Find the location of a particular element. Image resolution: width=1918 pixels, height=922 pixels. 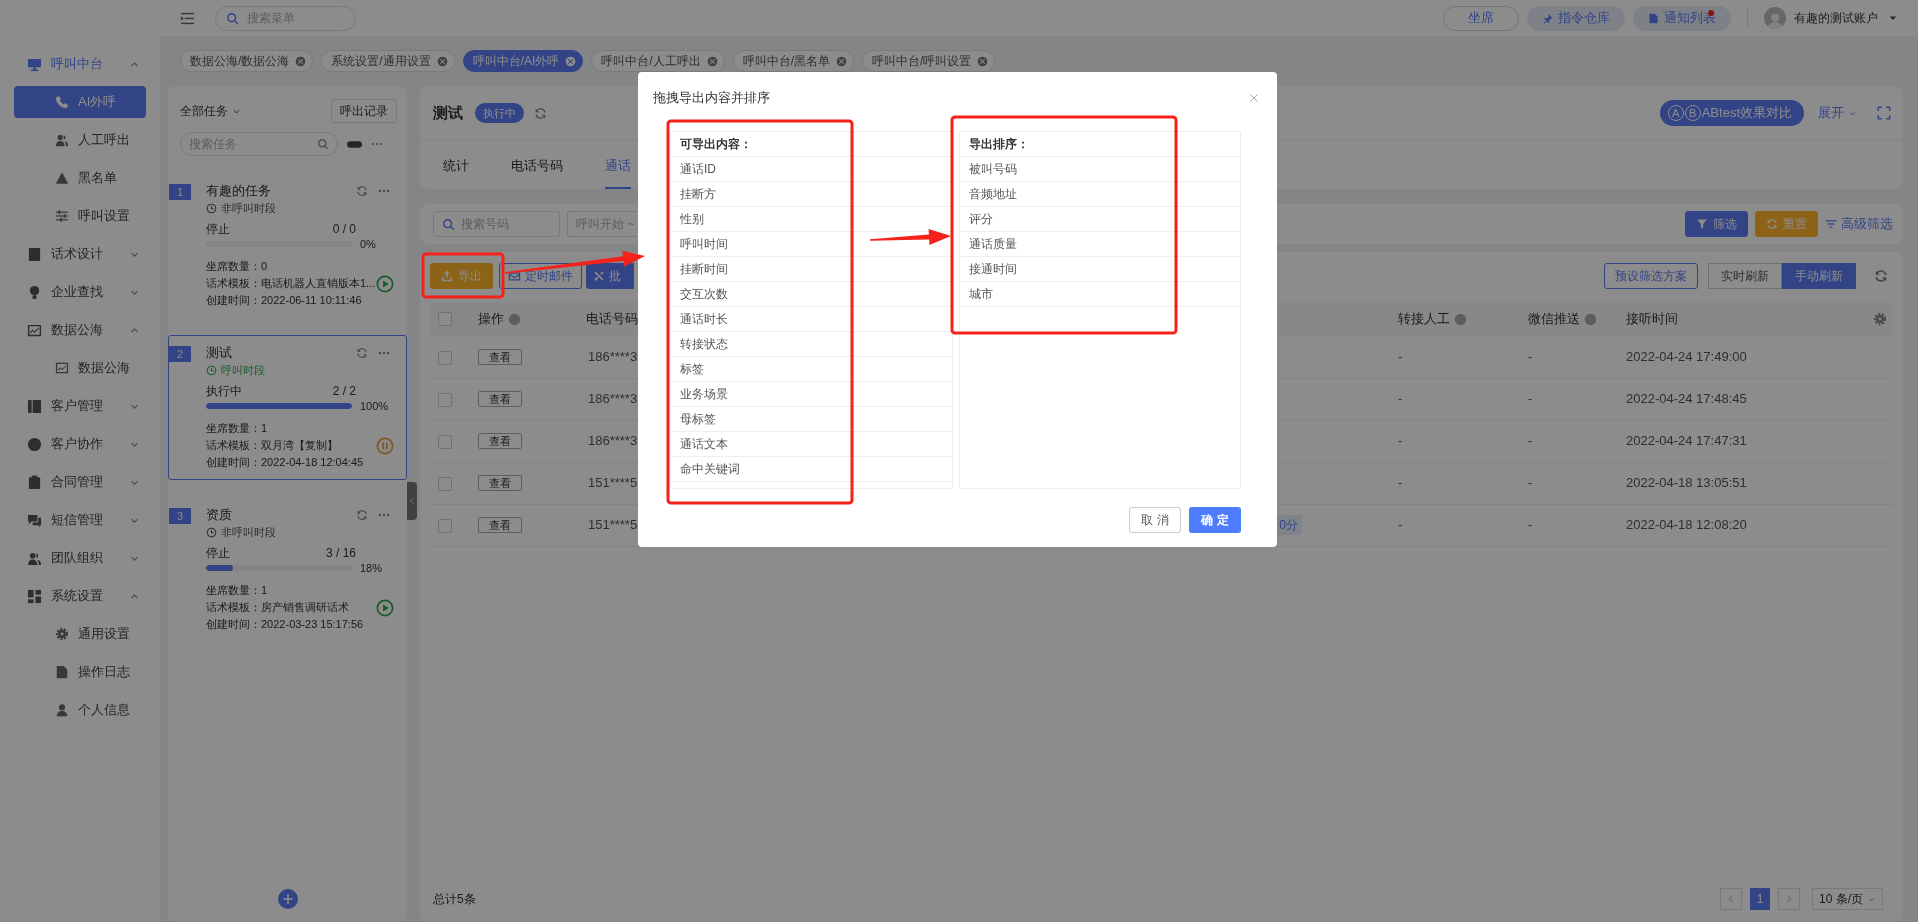

confirm-button: 确 定 is located at coordinates (1215, 520).